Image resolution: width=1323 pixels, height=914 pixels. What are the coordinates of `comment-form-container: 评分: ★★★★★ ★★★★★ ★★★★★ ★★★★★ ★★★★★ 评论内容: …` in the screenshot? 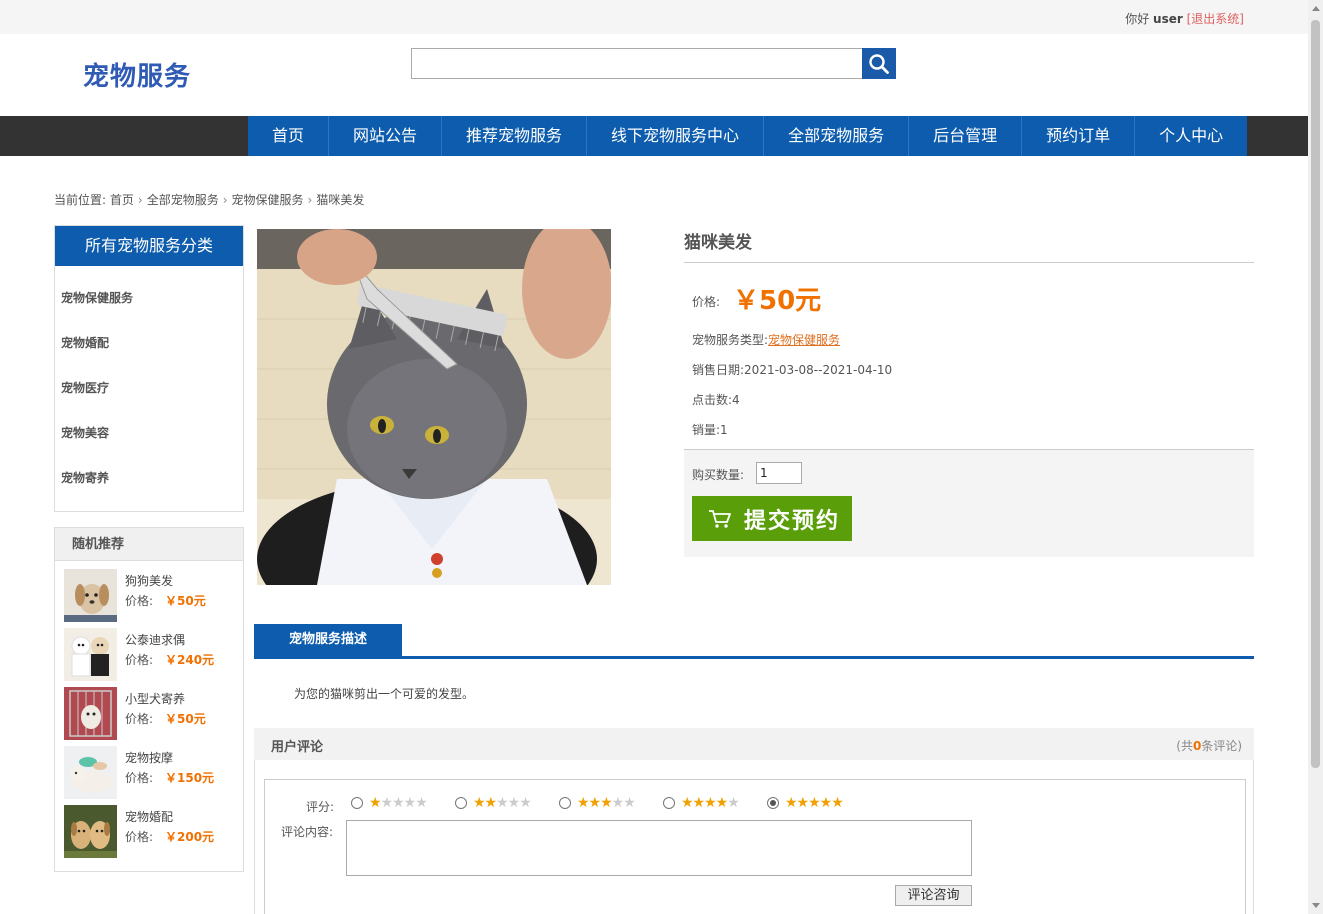 It's located at (754, 837).